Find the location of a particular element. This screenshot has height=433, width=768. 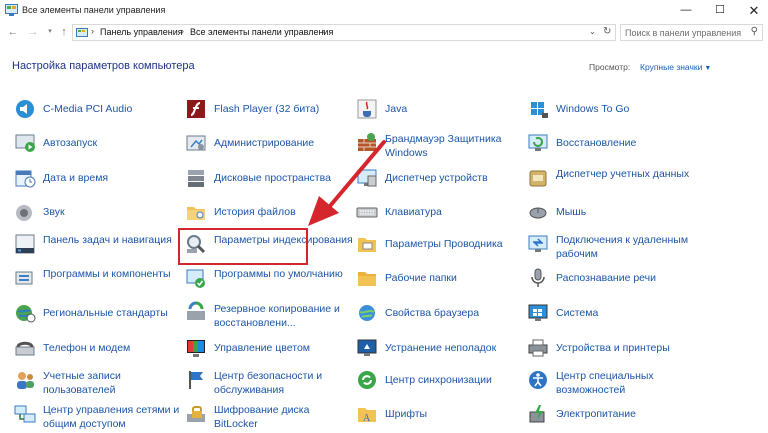

item-label: Управление цветом is located at coordinates (284, 348).